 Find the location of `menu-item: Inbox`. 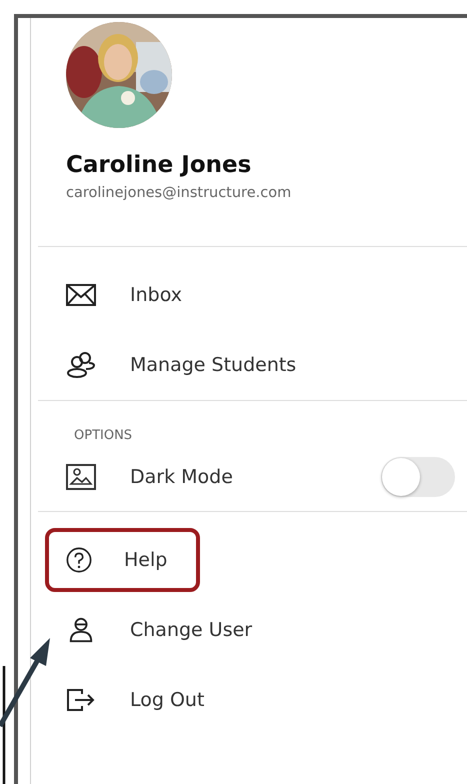

menu-item: Inbox is located at coordinates (252, 295).